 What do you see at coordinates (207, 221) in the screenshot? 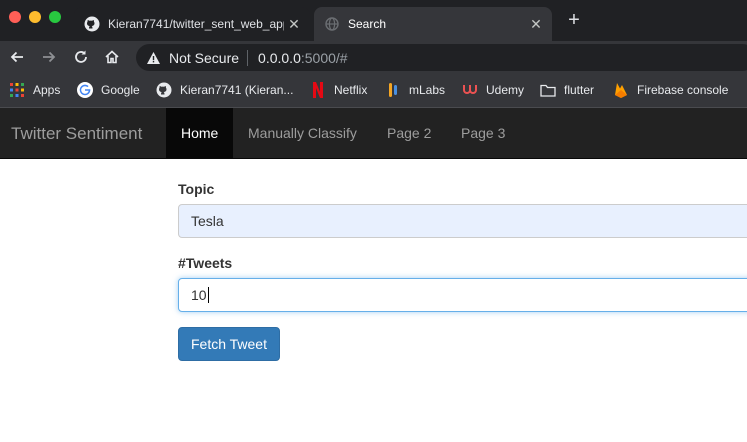
I see `topic-value: Tesla` at bounding box center [207, 221].